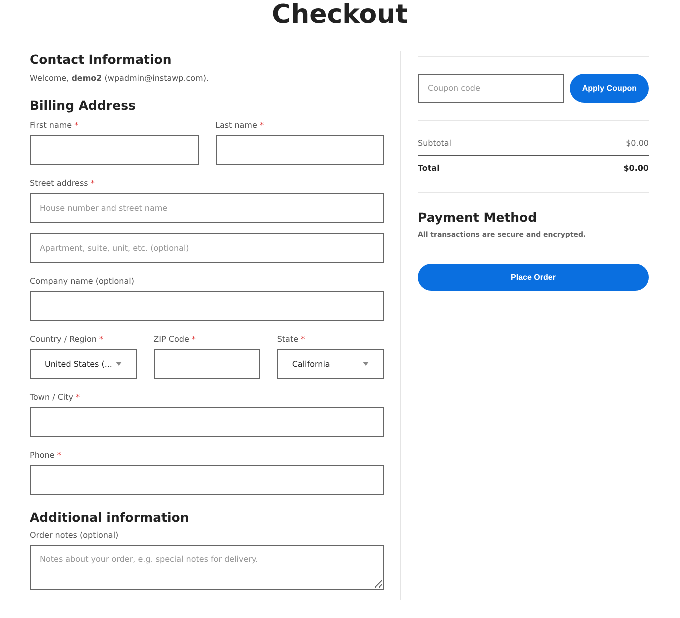 The width and height of the screenshot is (680, 618). What do you see at coordinates (101, 60) in the screenshot?
I see `section-heading: Contact Information` at bounding box center [101, 60].